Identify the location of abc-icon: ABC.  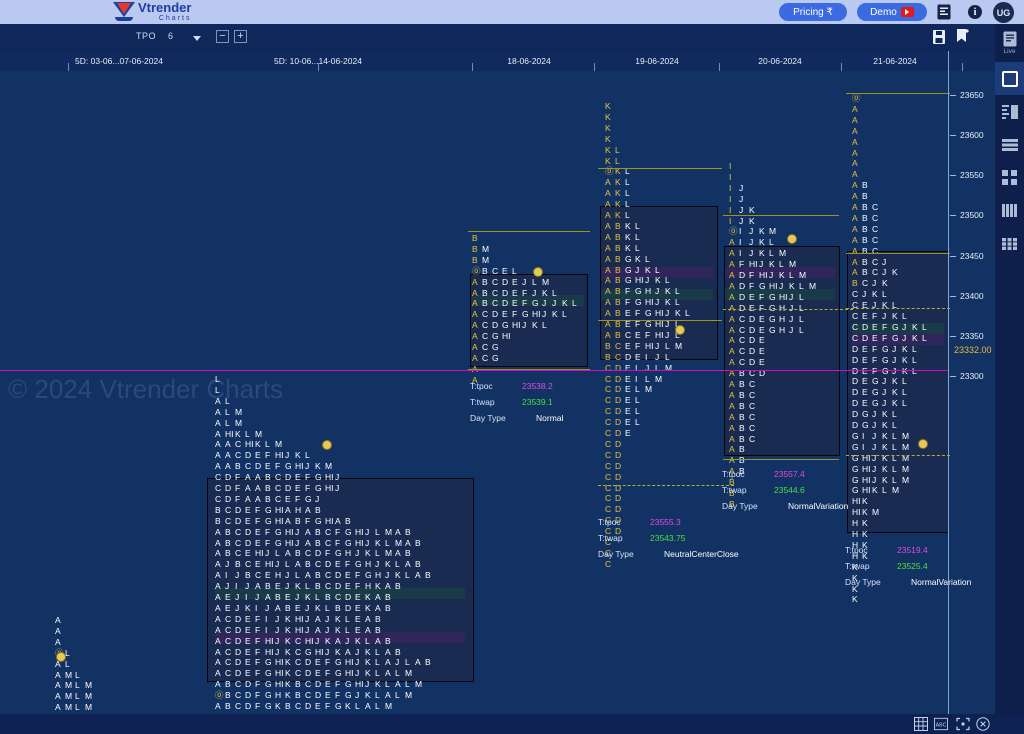
(941, 724).